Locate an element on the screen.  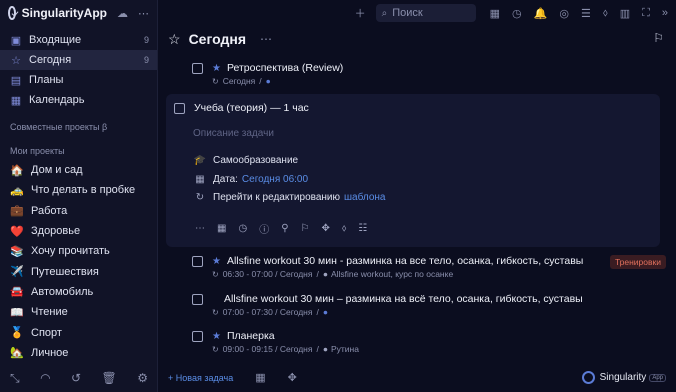
project-icon: 💼 is located at coordinates (17, 211).